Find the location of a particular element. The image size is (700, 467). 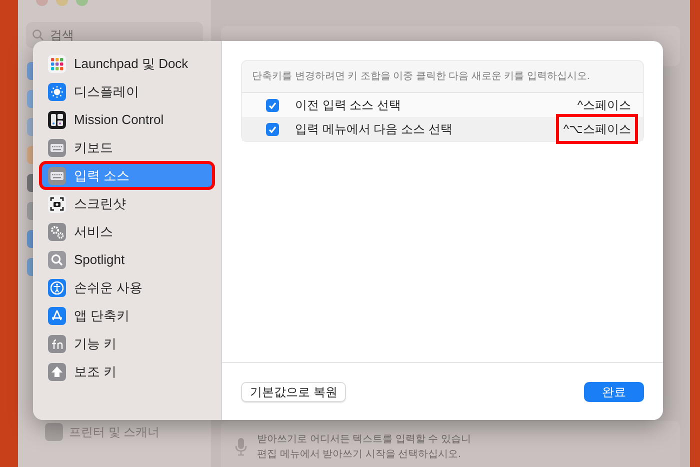

sidebar-item: 앱 단축키 is located at coordinates (127, 315).